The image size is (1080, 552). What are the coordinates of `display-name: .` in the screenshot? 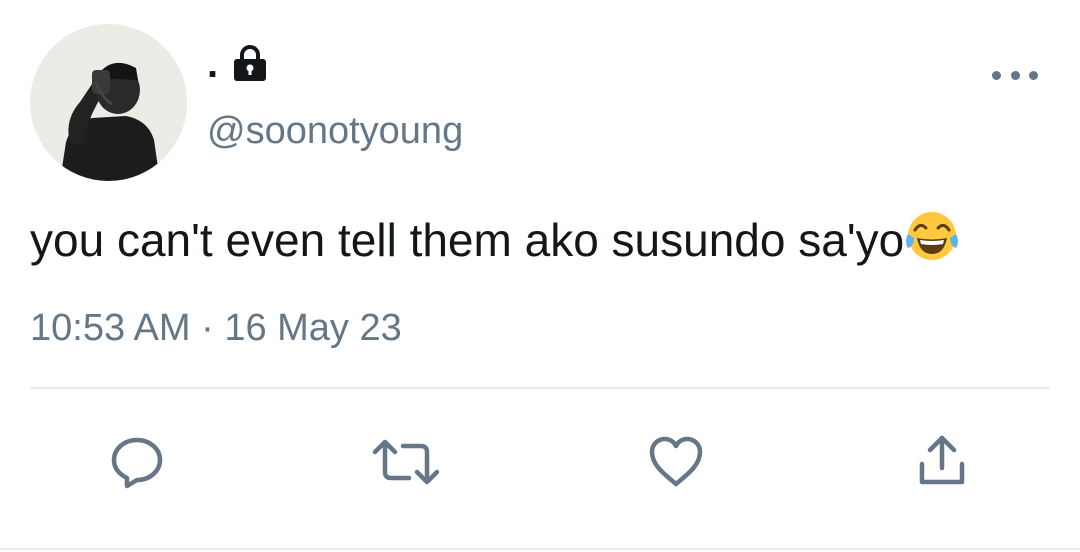 It's located at (212, 64).